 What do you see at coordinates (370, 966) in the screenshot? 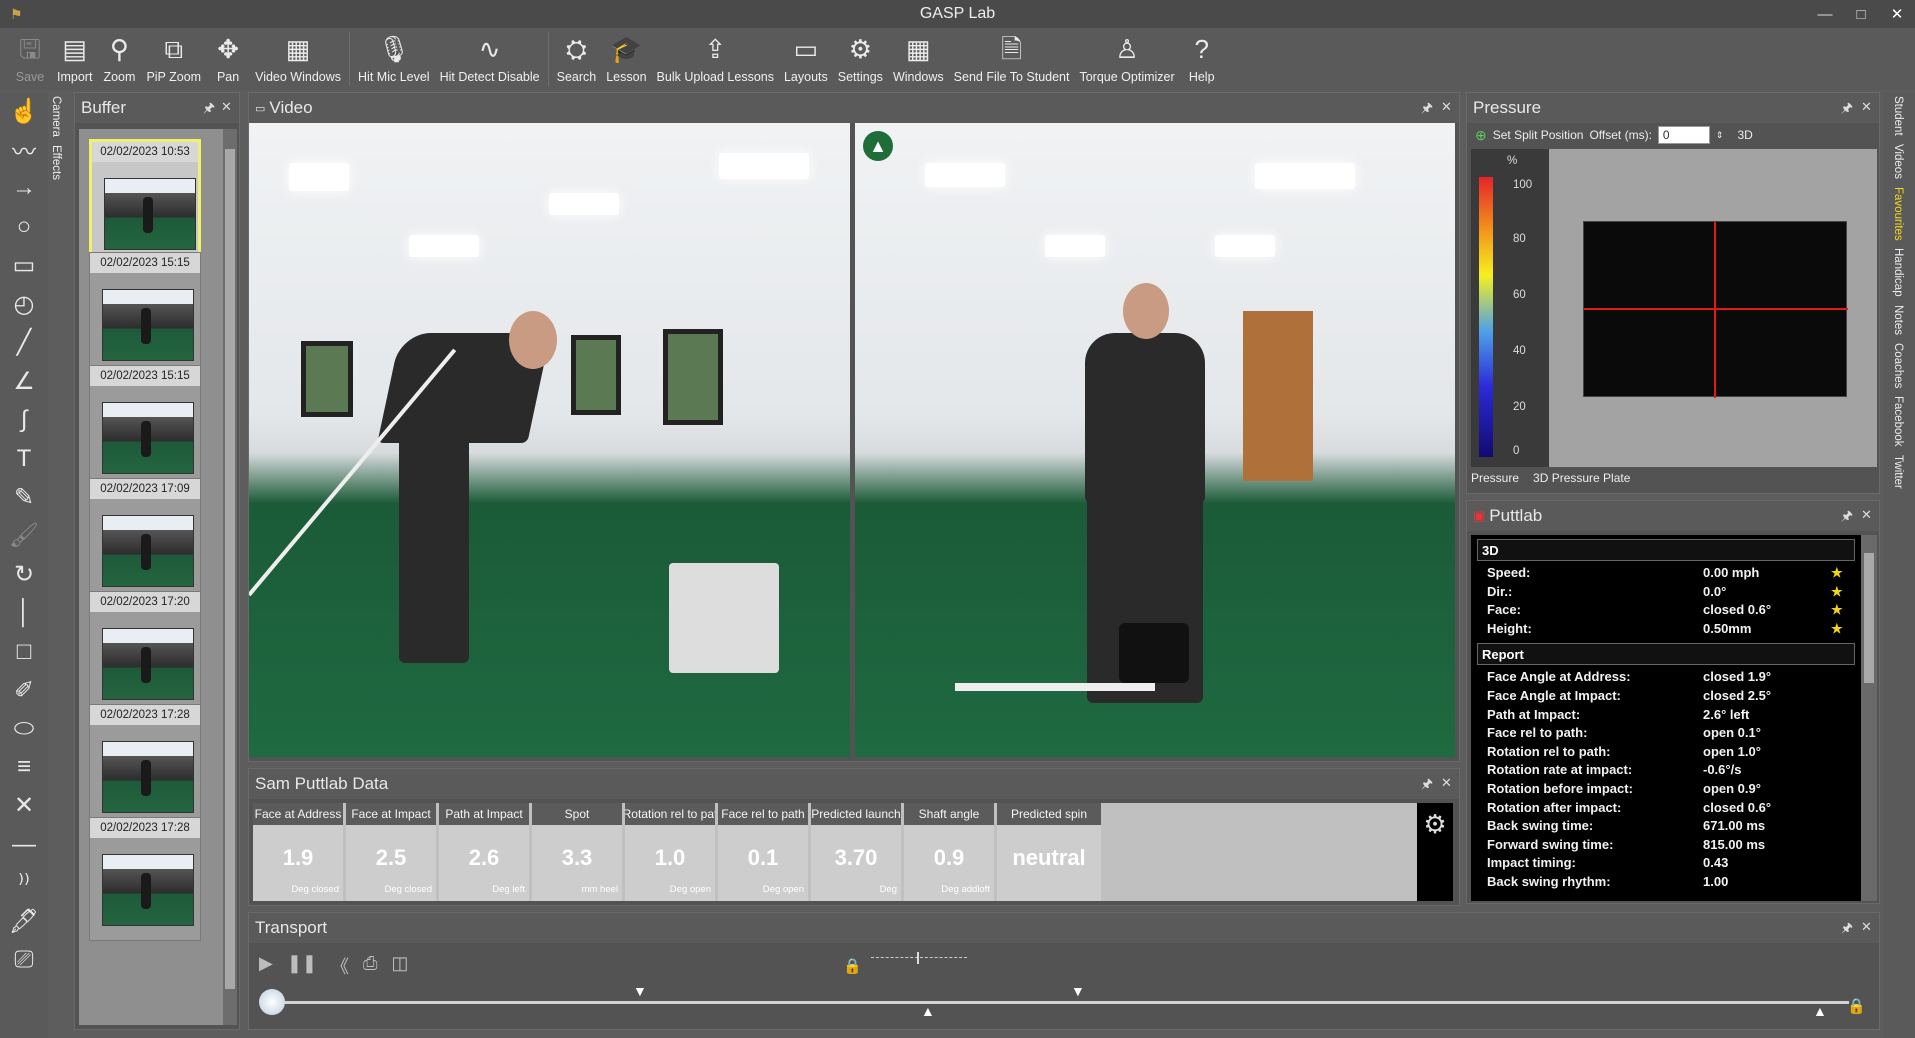
I see `record-icon: ⎙` at bounding box center [370, 966].